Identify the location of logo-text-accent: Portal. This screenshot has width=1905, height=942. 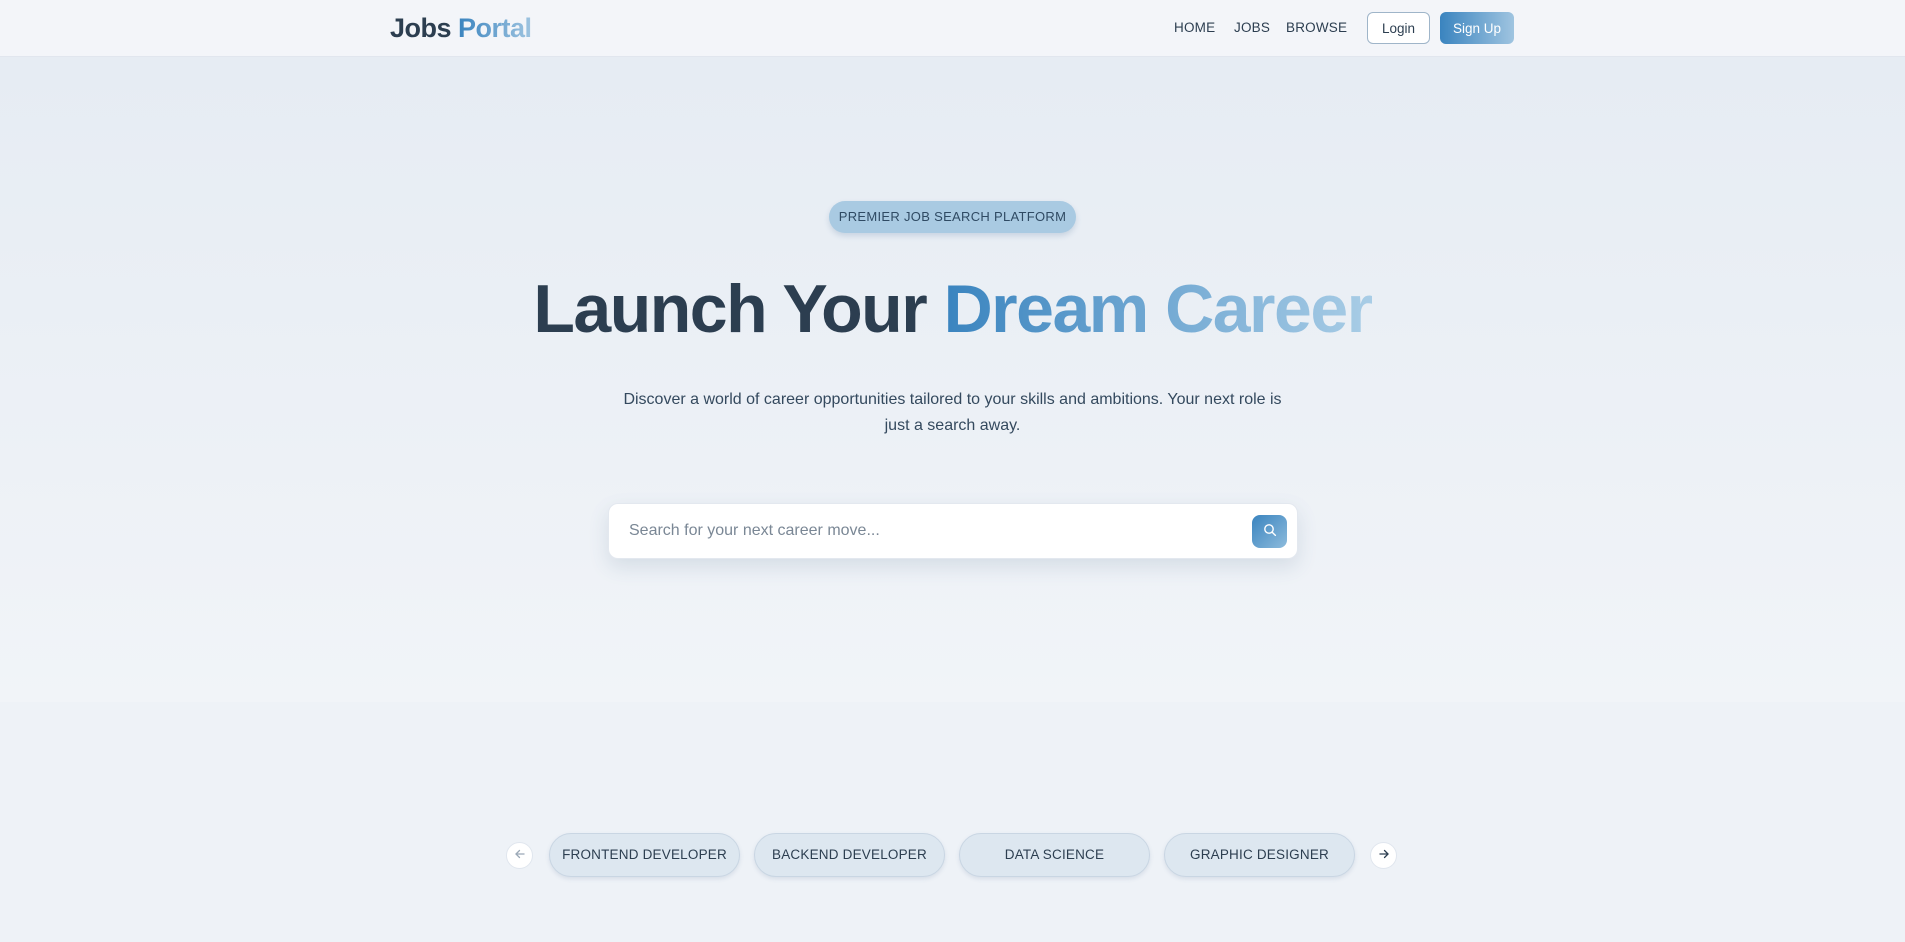
(495, 28).